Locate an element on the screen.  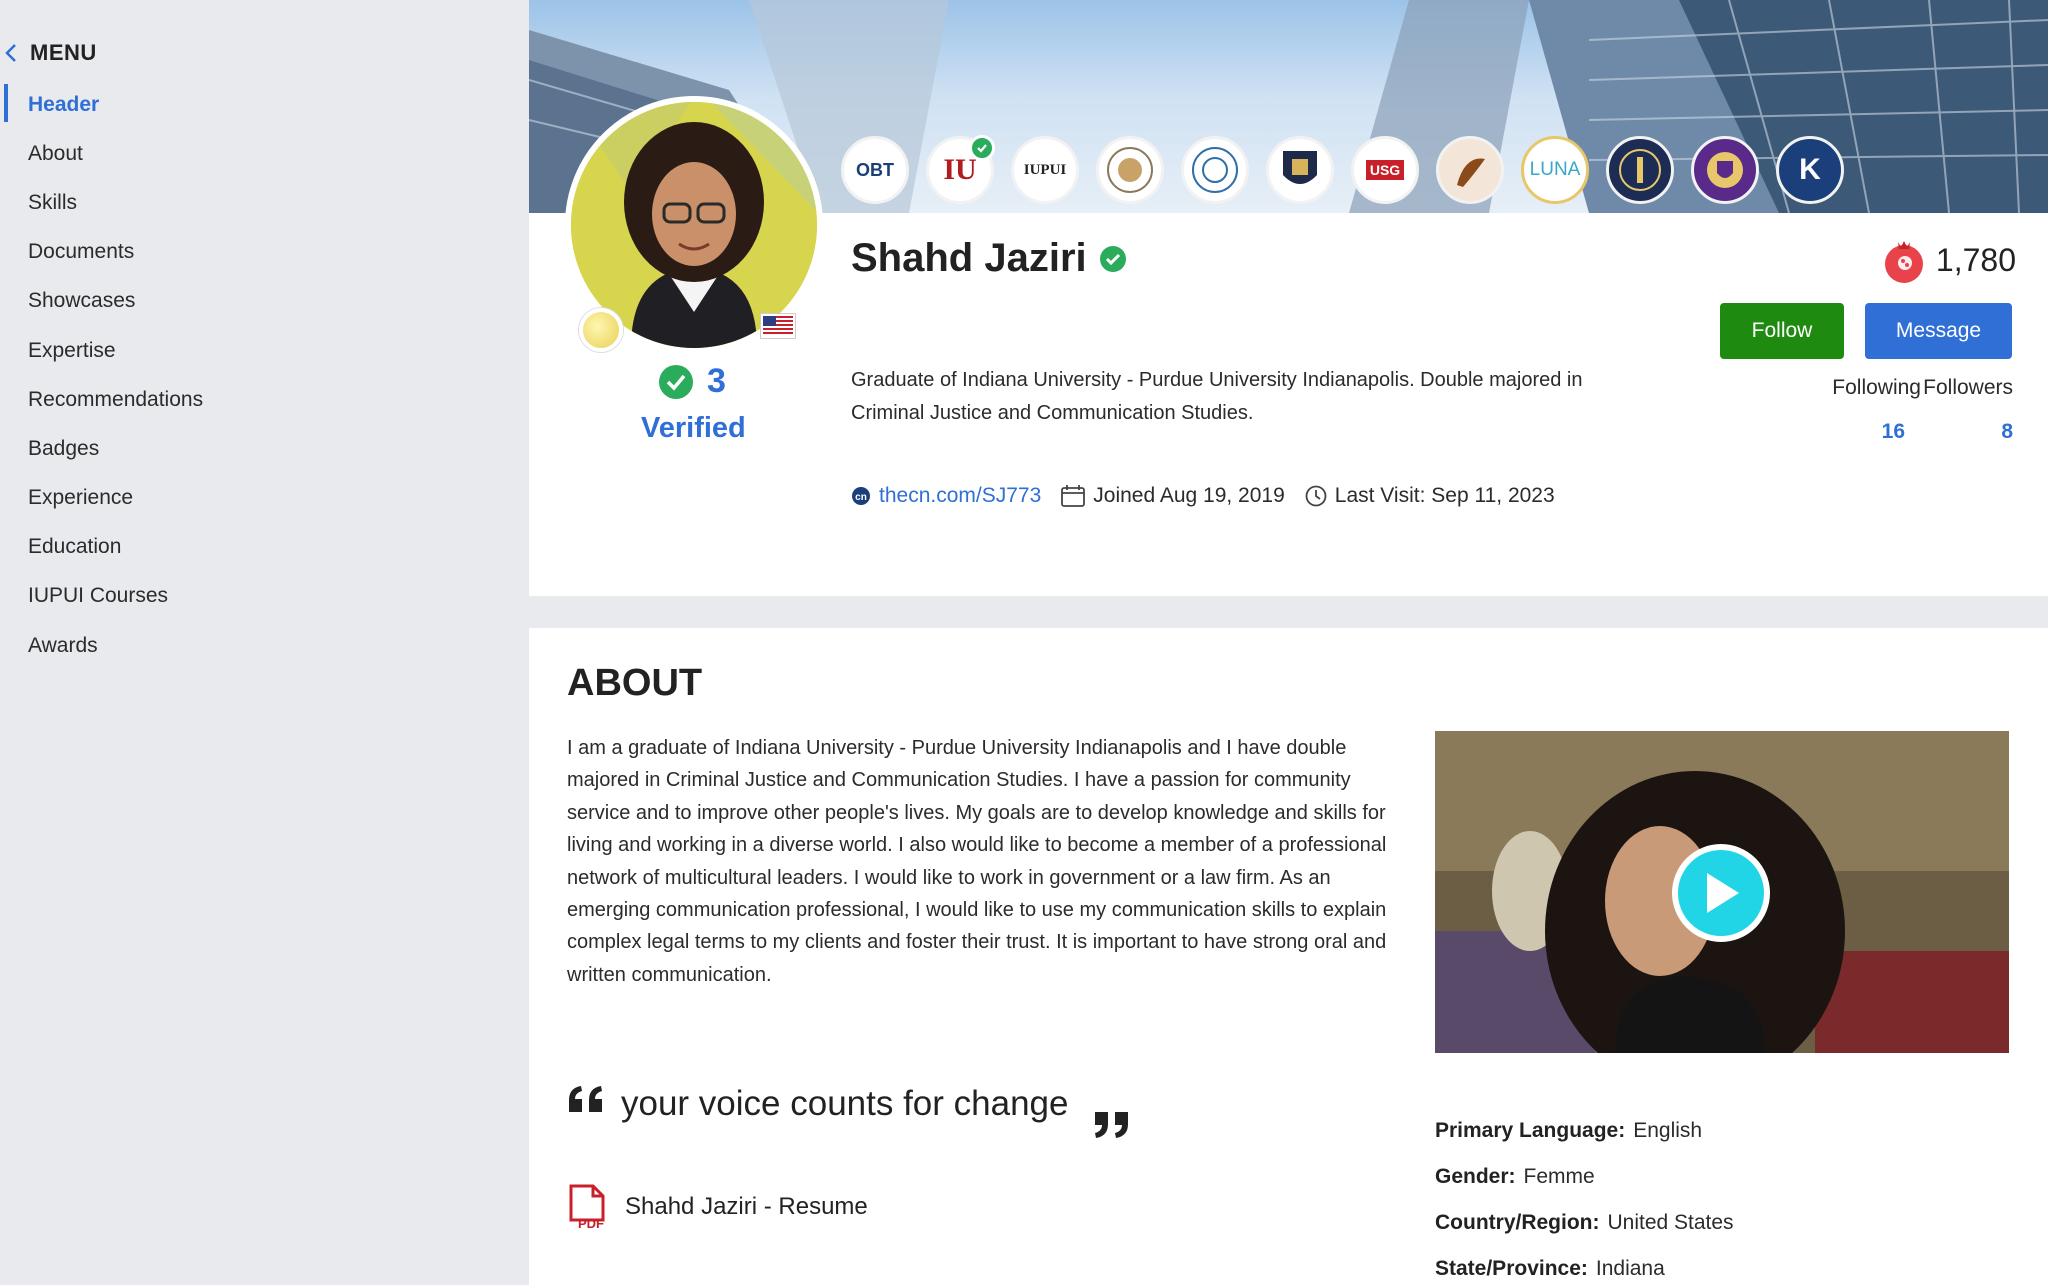
joined-date: Joined Aug 19, 2019 is located at coordinates (1173, 496).